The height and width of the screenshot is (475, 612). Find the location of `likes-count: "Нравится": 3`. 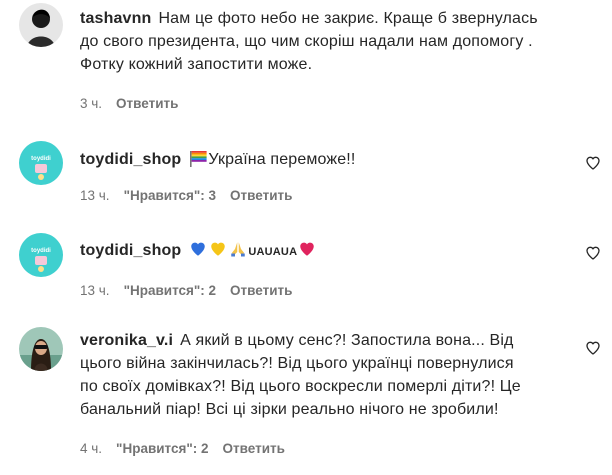

likes-count: "Нравится": 3 is located at coordinates (170, 195).